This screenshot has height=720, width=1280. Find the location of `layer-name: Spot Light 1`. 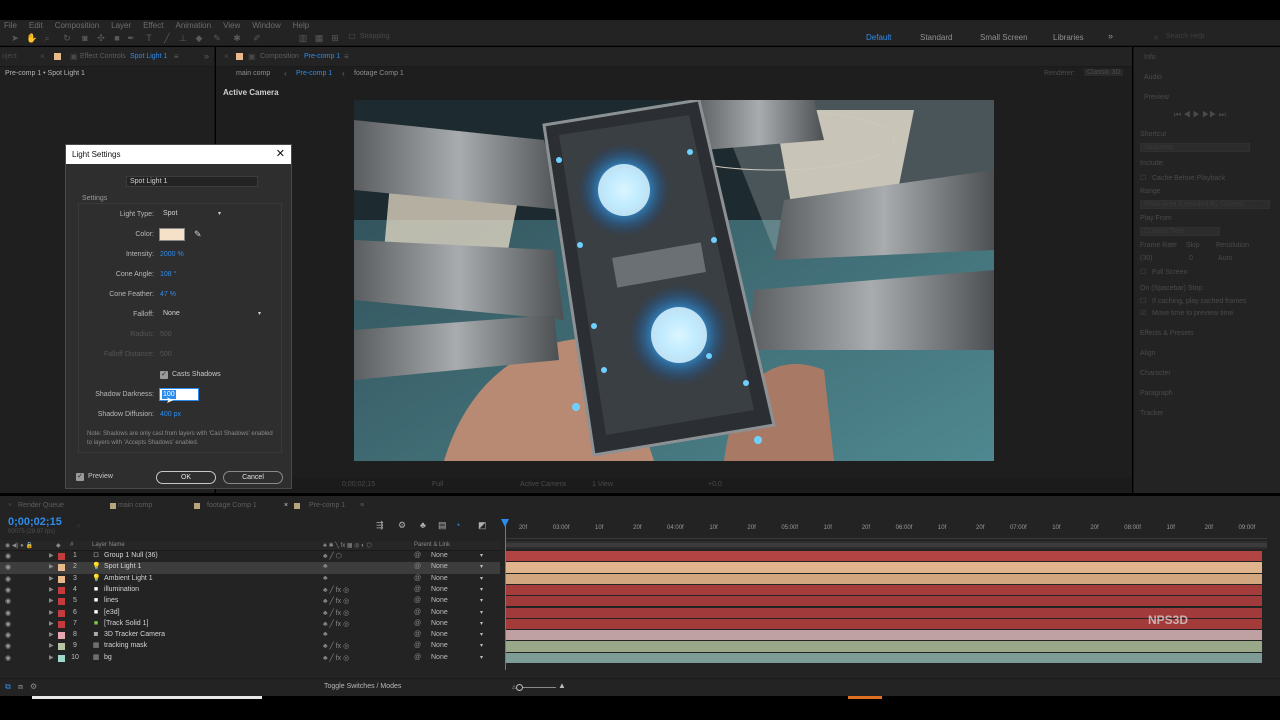

layer-name: Spot Light 1 is located at coordinates (122, 566).